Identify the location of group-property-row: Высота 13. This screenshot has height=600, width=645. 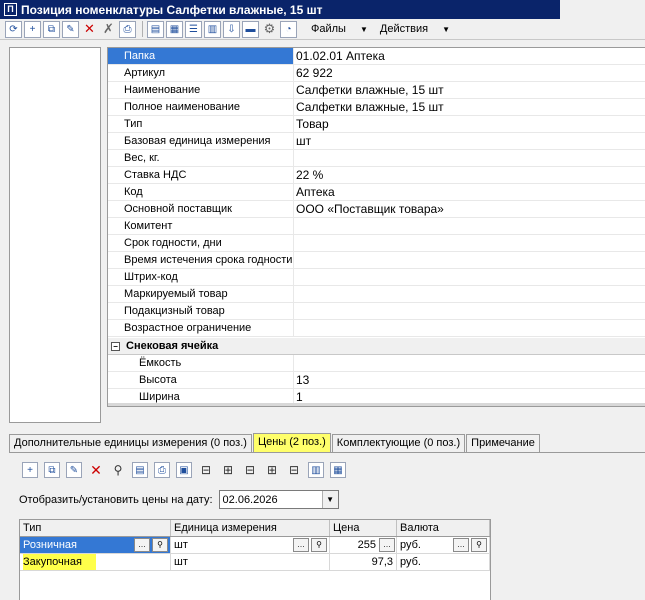
(376, 380).